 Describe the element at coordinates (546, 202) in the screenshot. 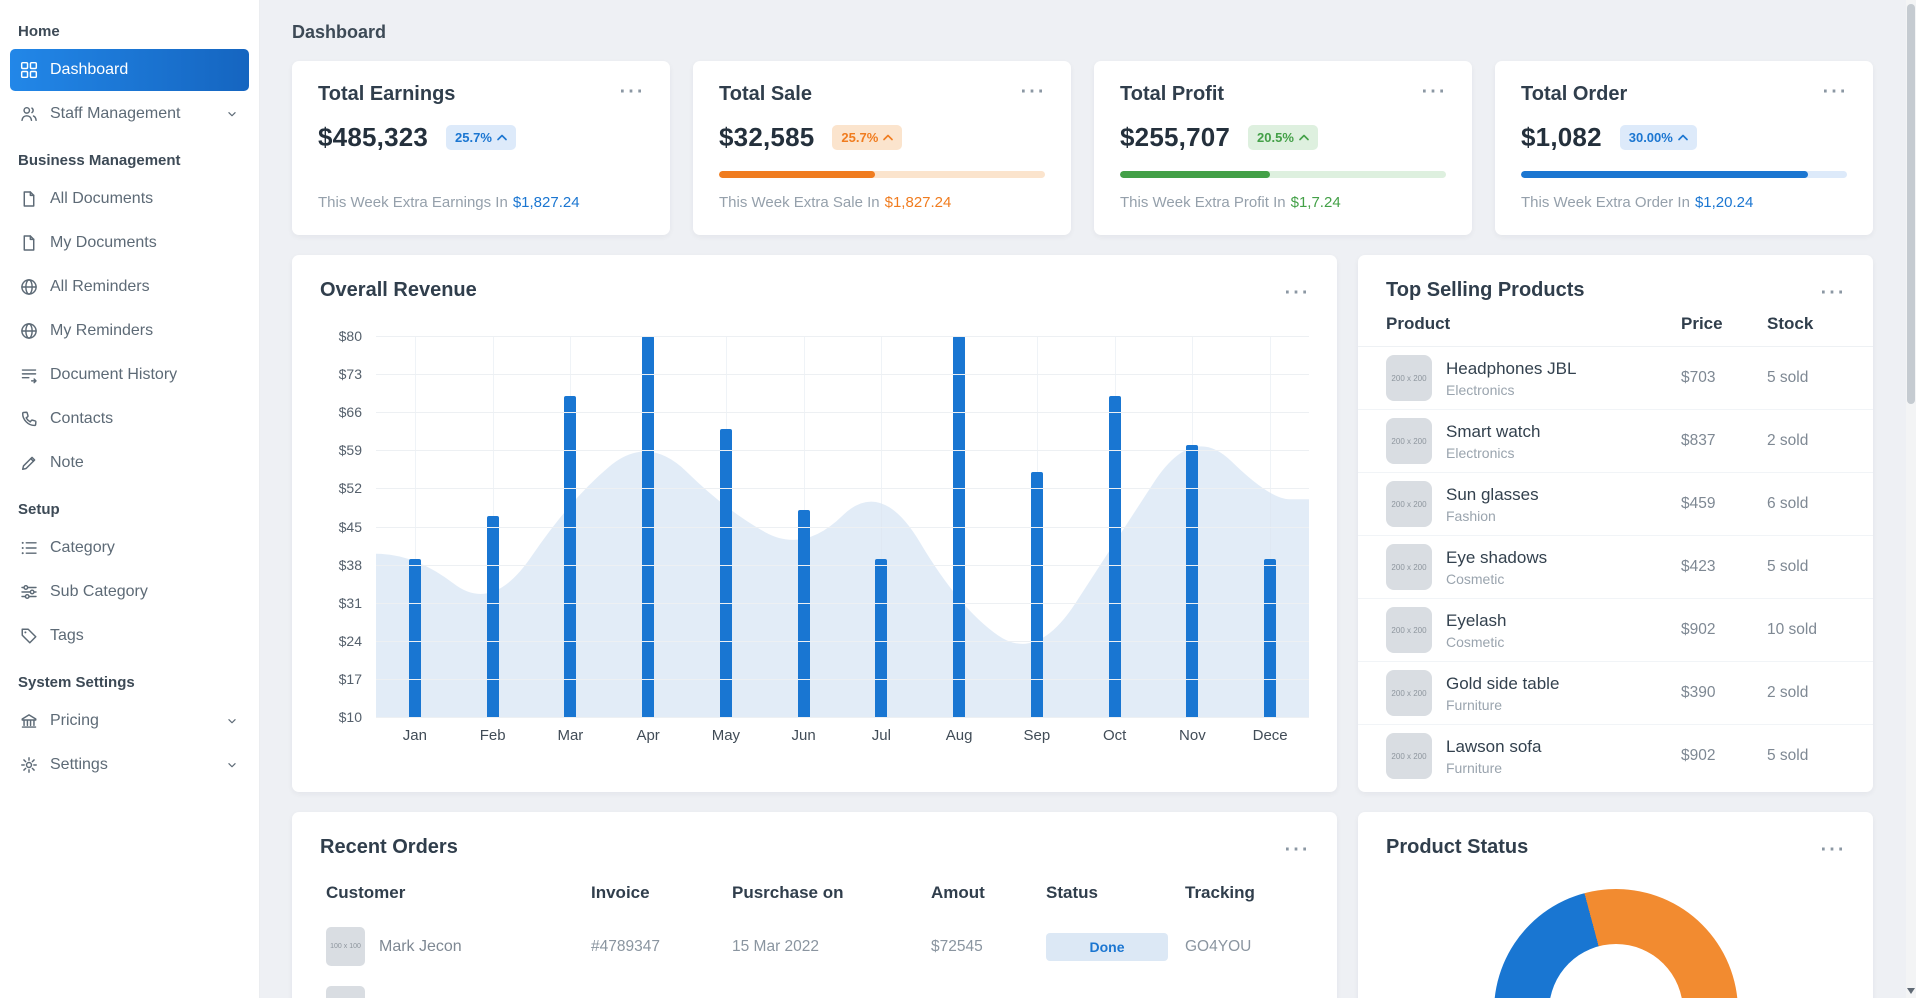

I see `stat-footer-value: $1,827.24` at that location.